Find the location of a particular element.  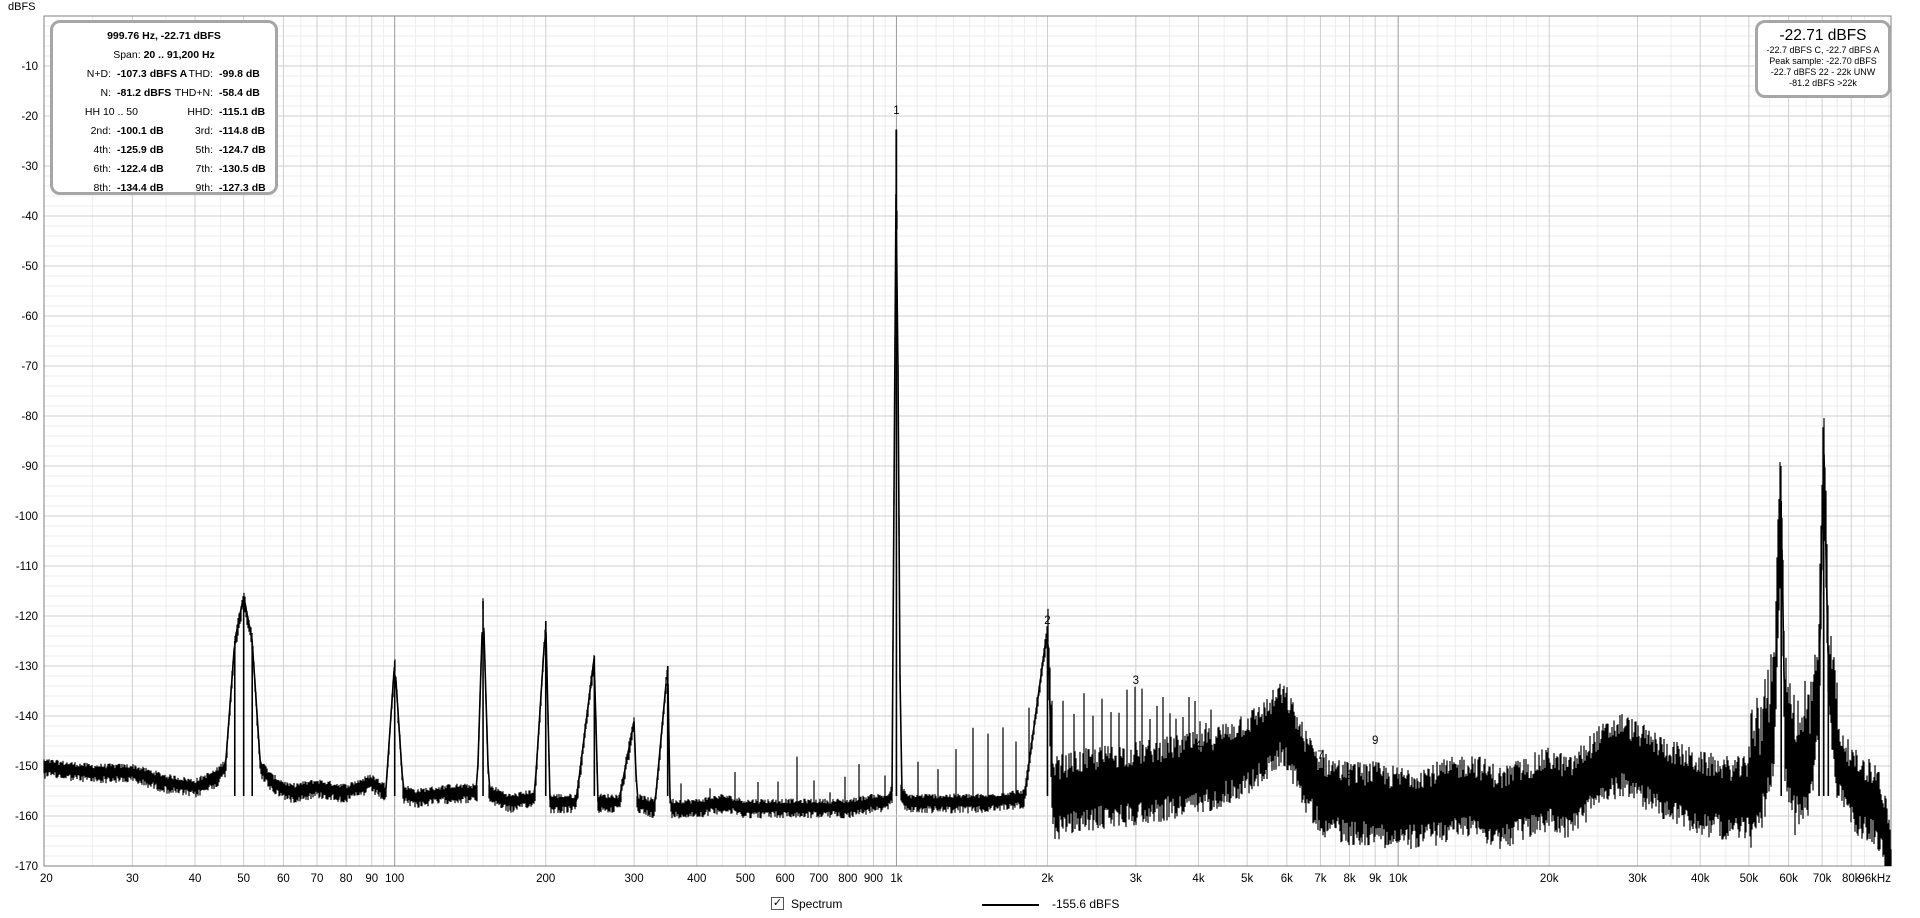

harmonic-marker-label: 4 is located at coordinates (1198, 746).